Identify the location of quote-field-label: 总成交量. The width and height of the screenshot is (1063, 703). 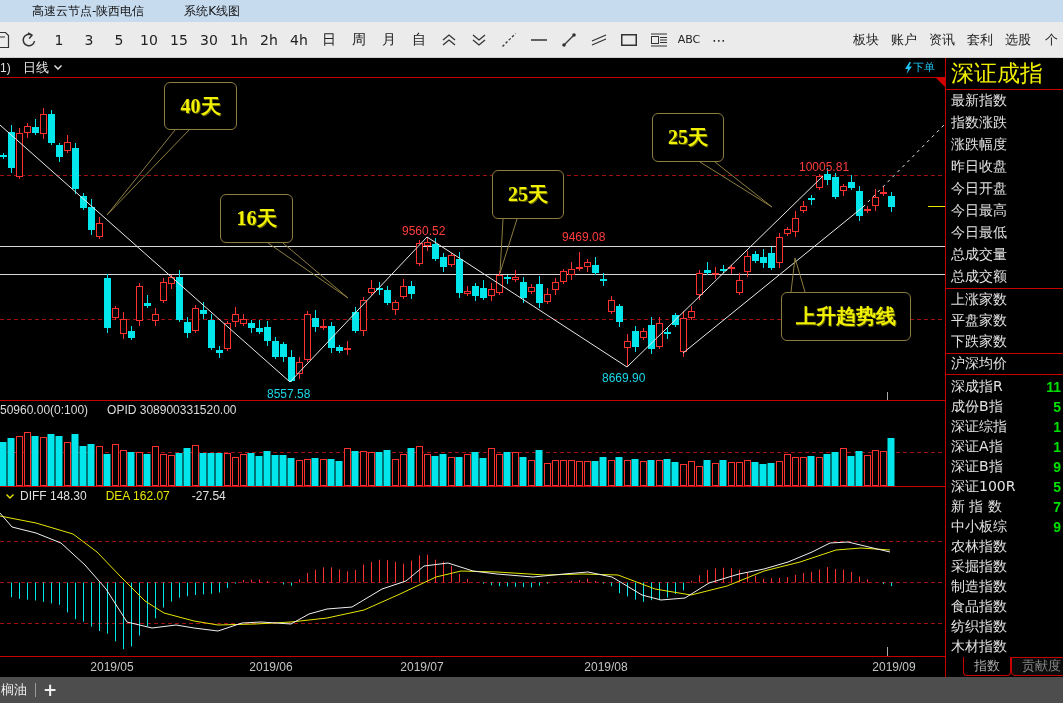
(979, 255).